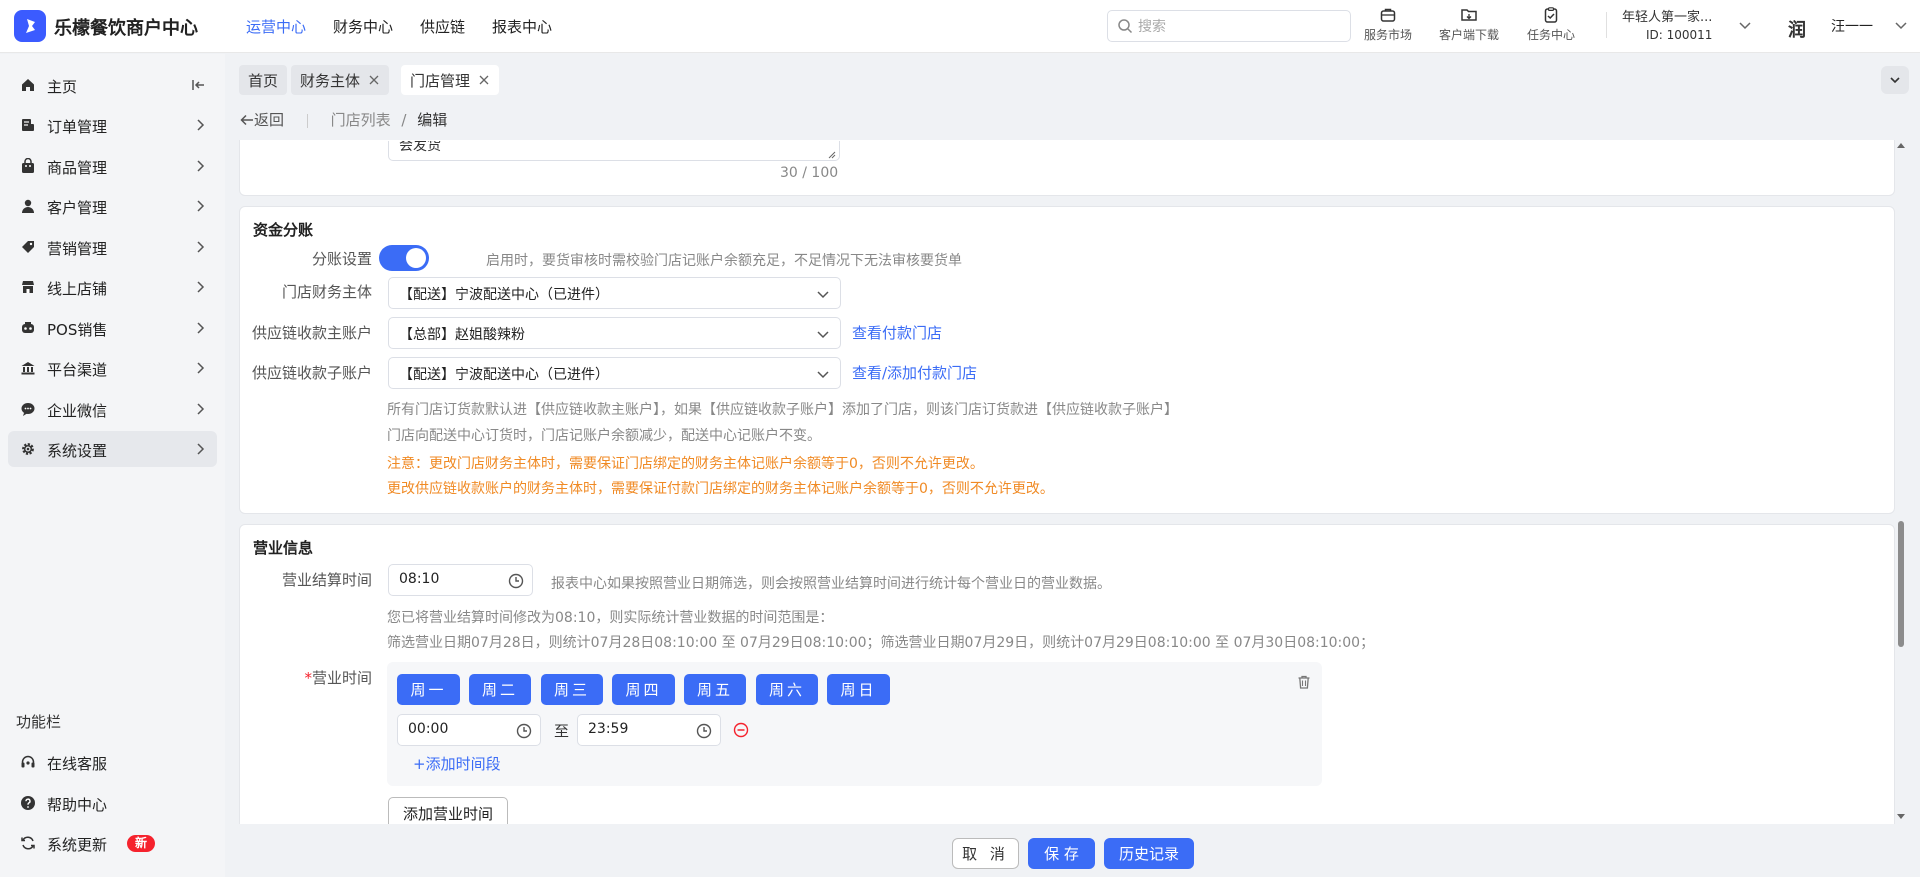 Image resolution: width=1920 pixels, height=877 pixels. Describe the element at coordinates (363, 26) in the screenshot. I see `topnav-finance: 财务中心` at that location.